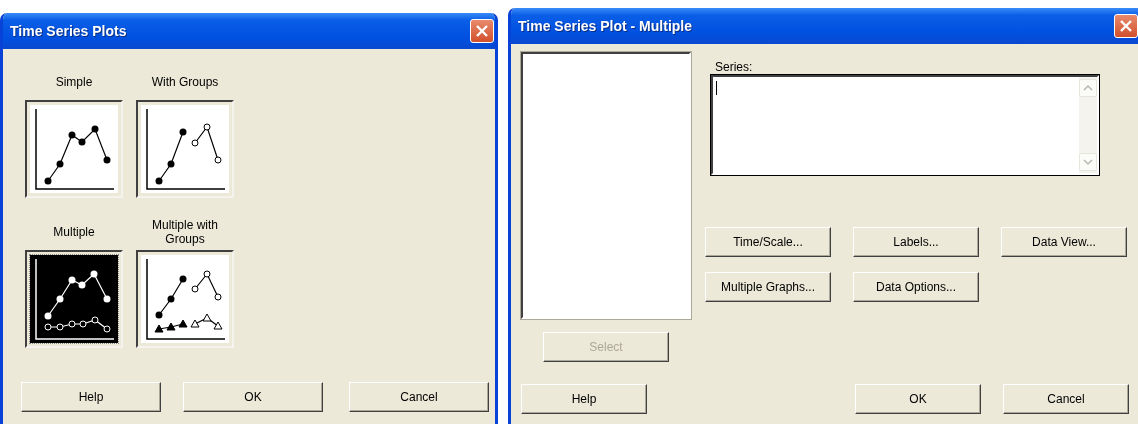 The image size is (1138, 424). What do you see at coordinates (734, 67) in the screenshot?
I see `series-label: Series:` at bounding box center [734, 67].